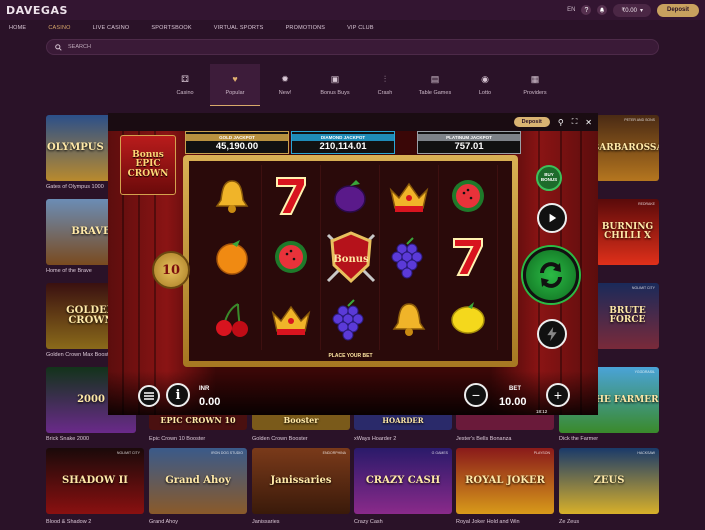 This screenshot has height=530, width=705. I want to click on game-title: Jester's Bells Bonanza, so click(483, 439).